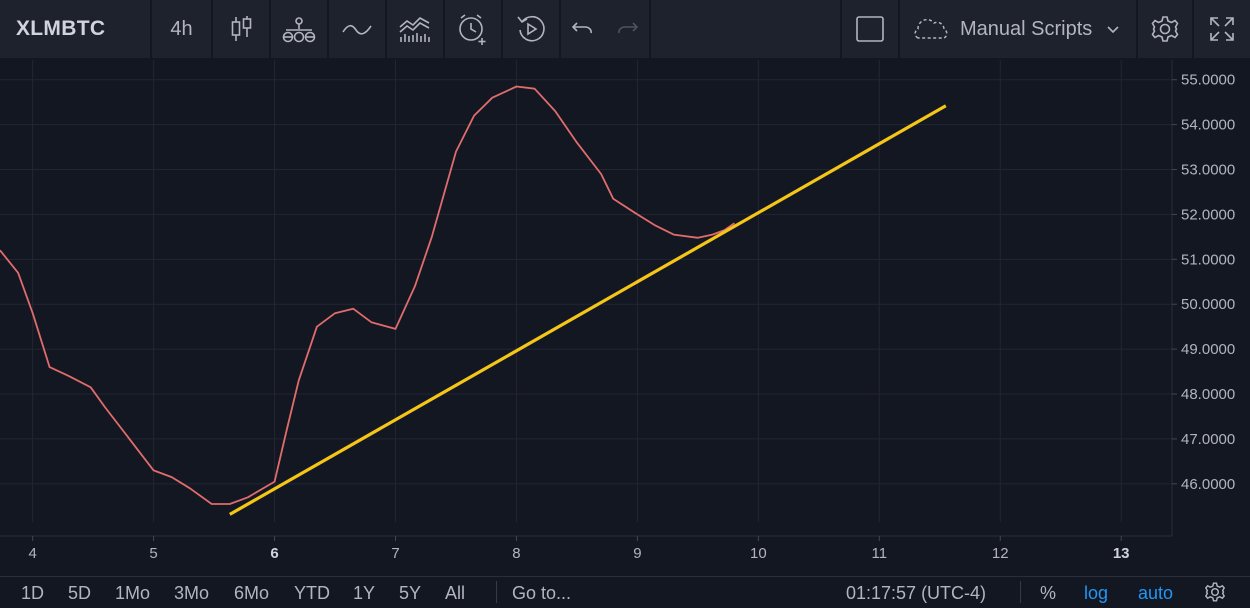 The height and width of the screenshot is (608, 1250). I want to click on price-tick-label: 48.0000, so click(1208, 394).